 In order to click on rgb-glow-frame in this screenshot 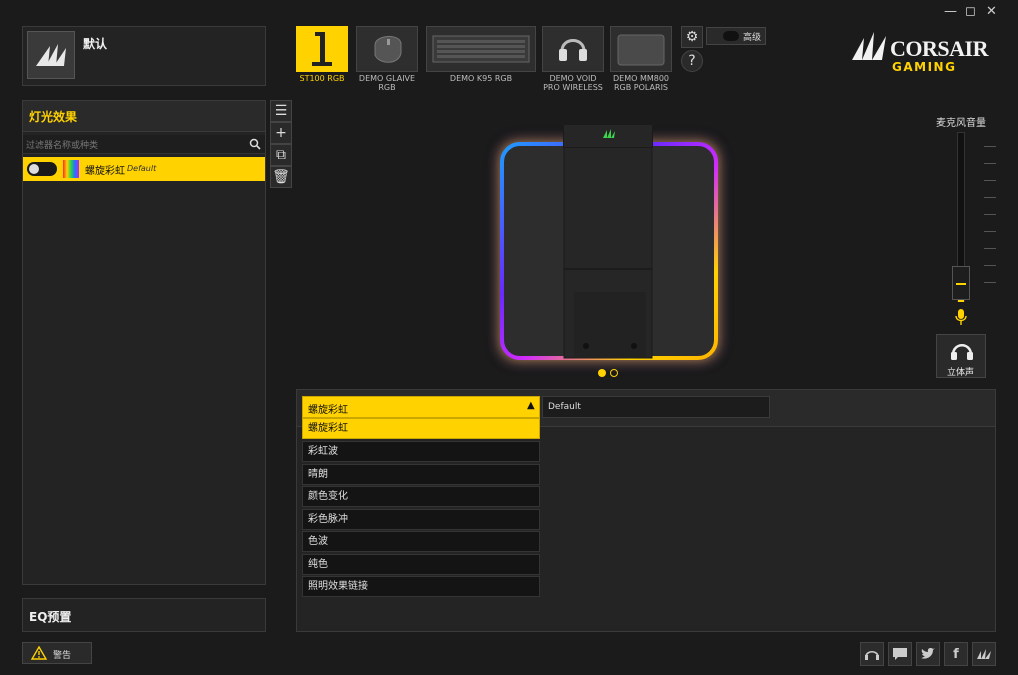, I will do `click(609, 250)`.